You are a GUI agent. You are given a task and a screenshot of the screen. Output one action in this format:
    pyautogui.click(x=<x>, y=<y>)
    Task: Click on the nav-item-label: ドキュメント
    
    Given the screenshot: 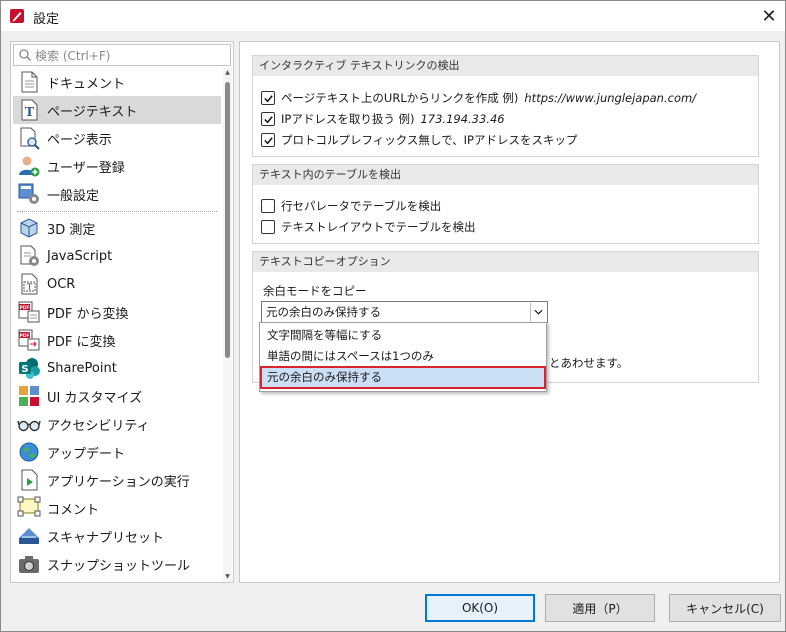 What is the action you would take?
    pyautogui.click(x=86, y=84)
    